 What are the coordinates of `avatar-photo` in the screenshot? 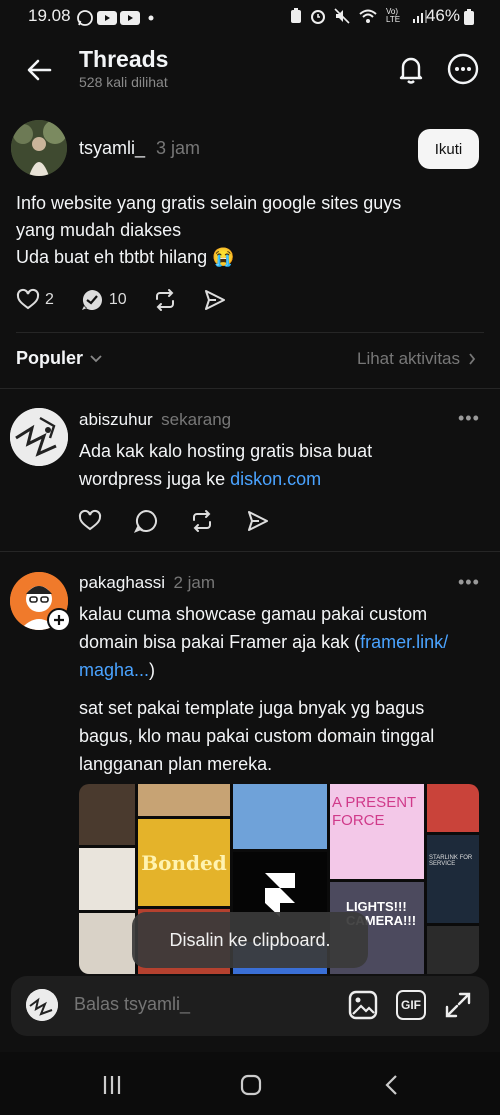 It's located at (39, 148).